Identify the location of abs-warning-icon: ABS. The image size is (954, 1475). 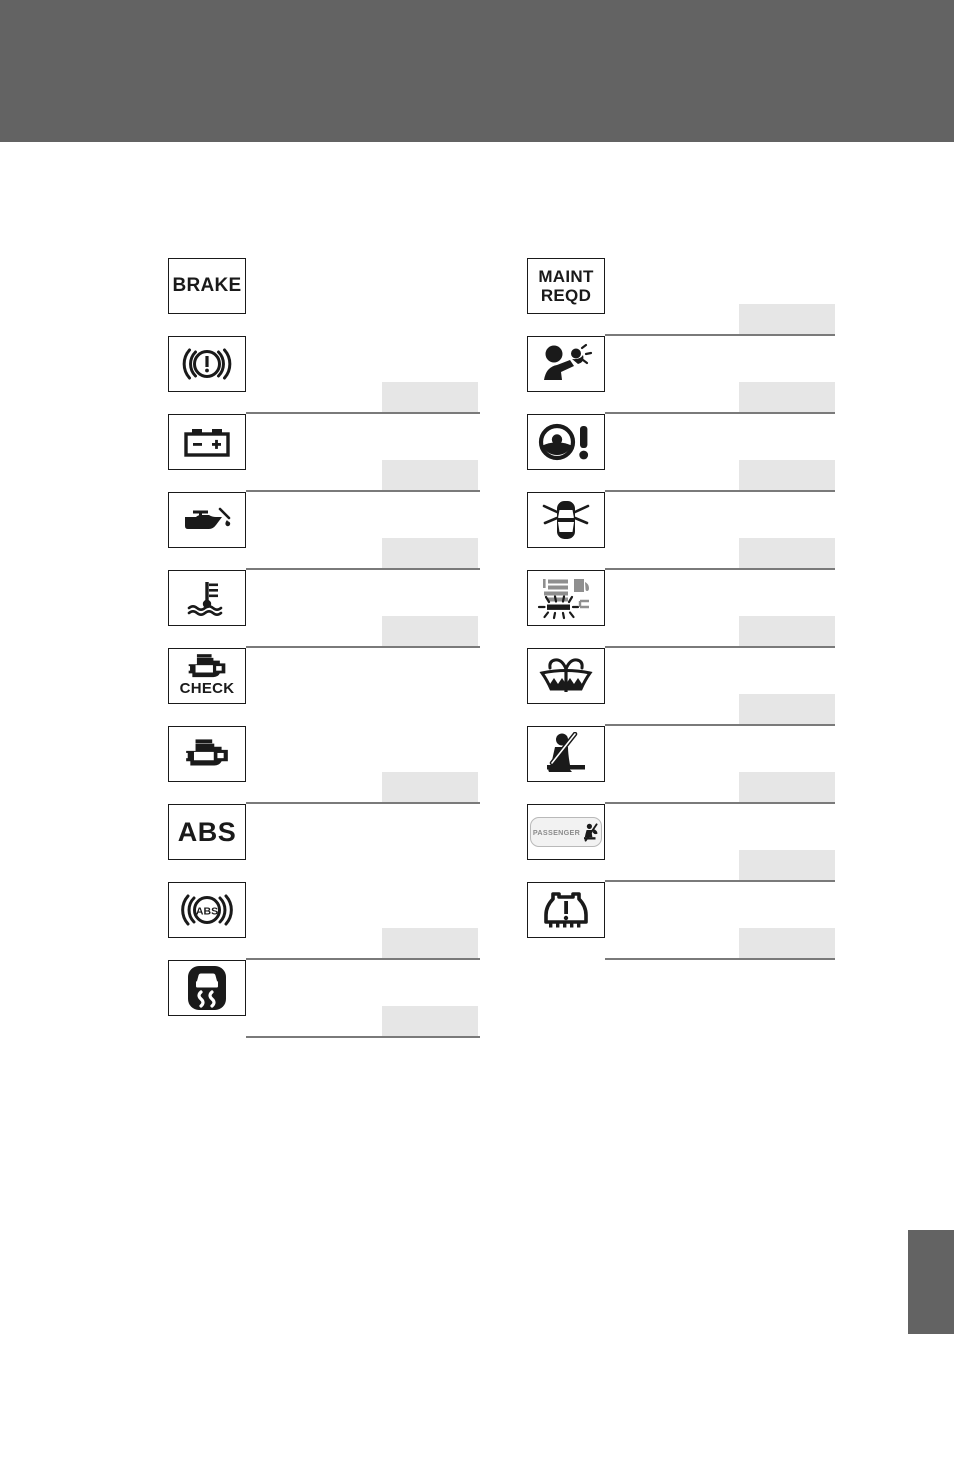
(207, 910).